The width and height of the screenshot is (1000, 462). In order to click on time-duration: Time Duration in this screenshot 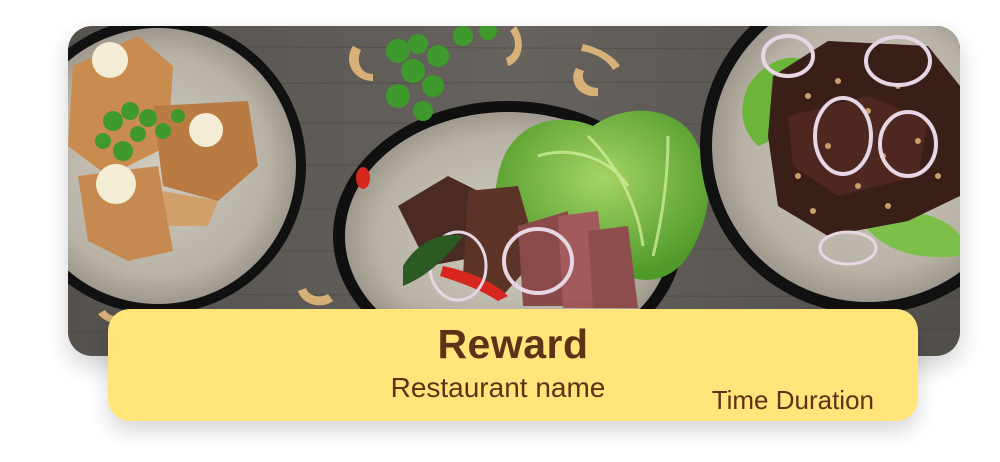, I will do `click(792, 400)`.